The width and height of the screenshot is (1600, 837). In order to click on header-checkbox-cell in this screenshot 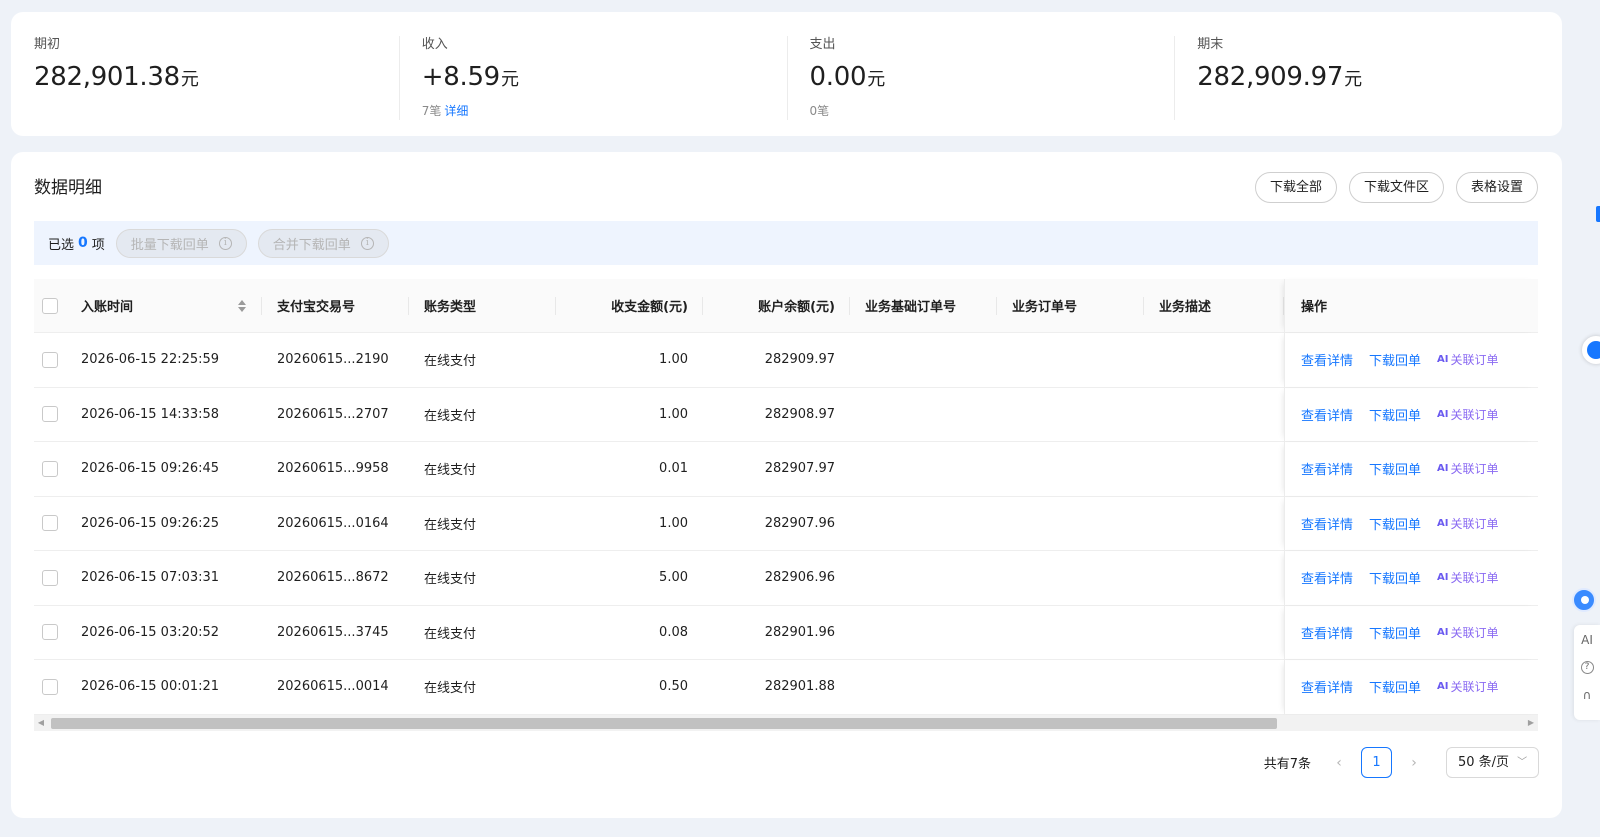, I will do `click(50, 305)`.